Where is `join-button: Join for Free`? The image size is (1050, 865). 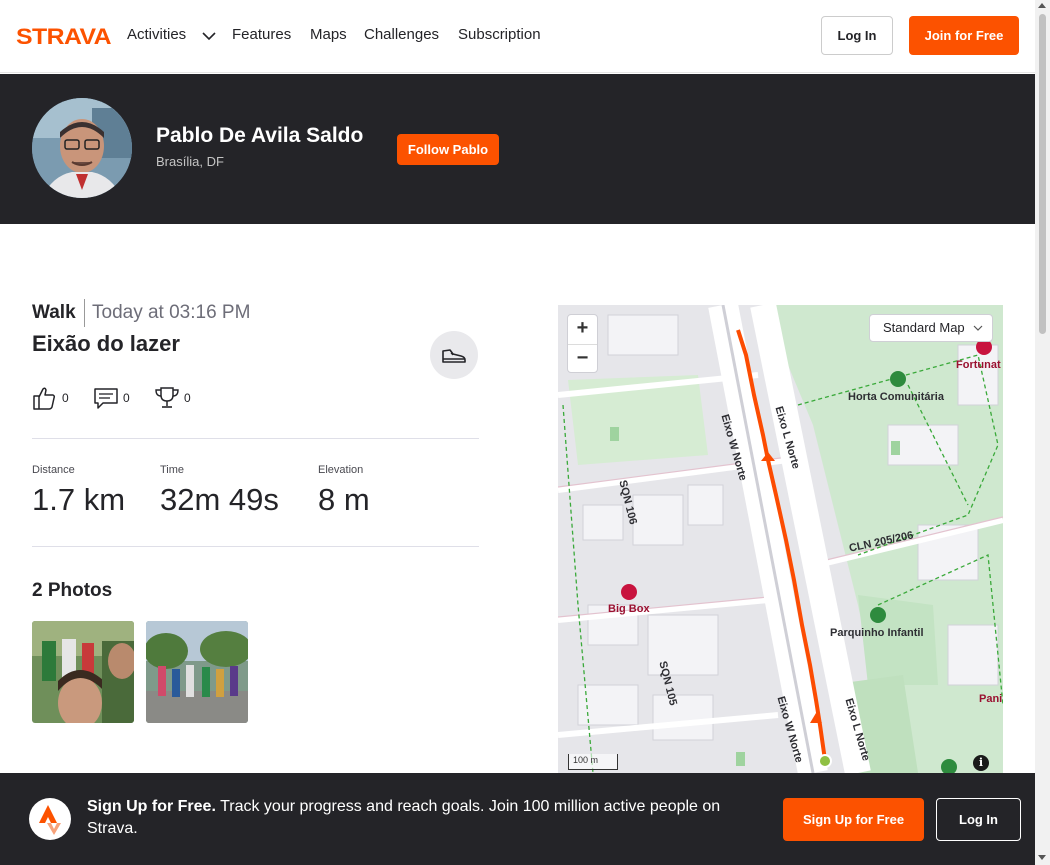 join-button: Join for Free is located at coordinates (964, 35).